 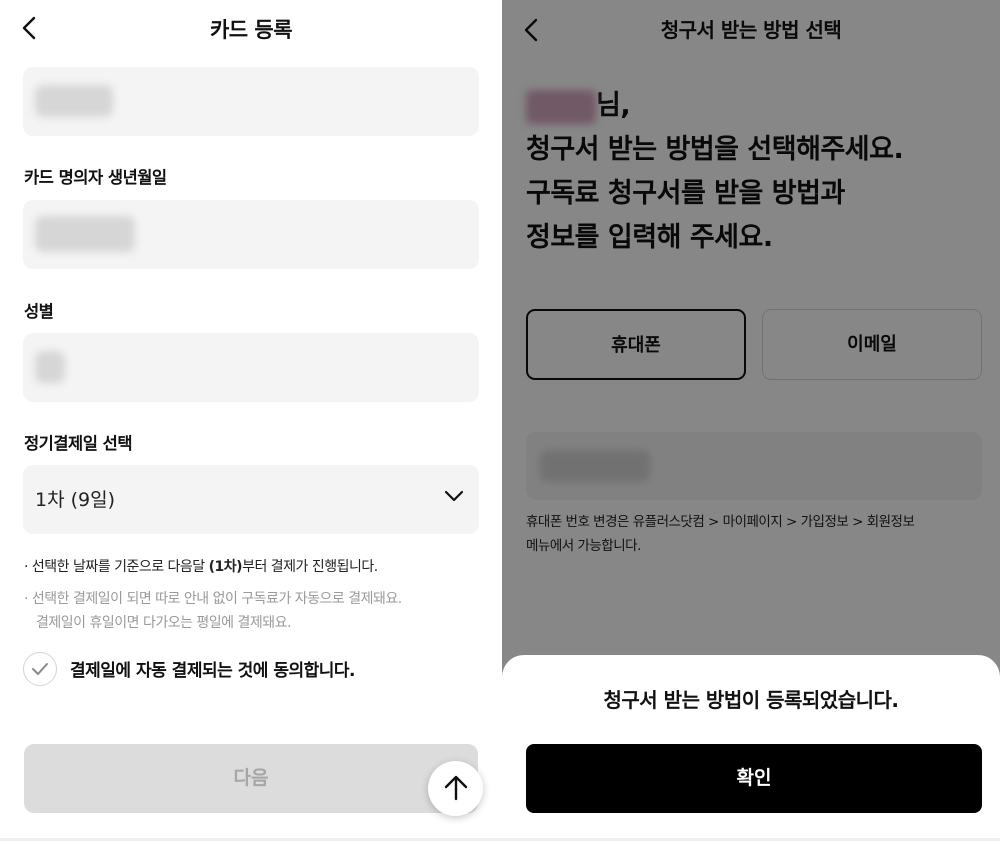 What do you see at coordinates (251, 30) in the screenshot?
I see `page-title: 카드 등록` at bounding box center [251, 30].